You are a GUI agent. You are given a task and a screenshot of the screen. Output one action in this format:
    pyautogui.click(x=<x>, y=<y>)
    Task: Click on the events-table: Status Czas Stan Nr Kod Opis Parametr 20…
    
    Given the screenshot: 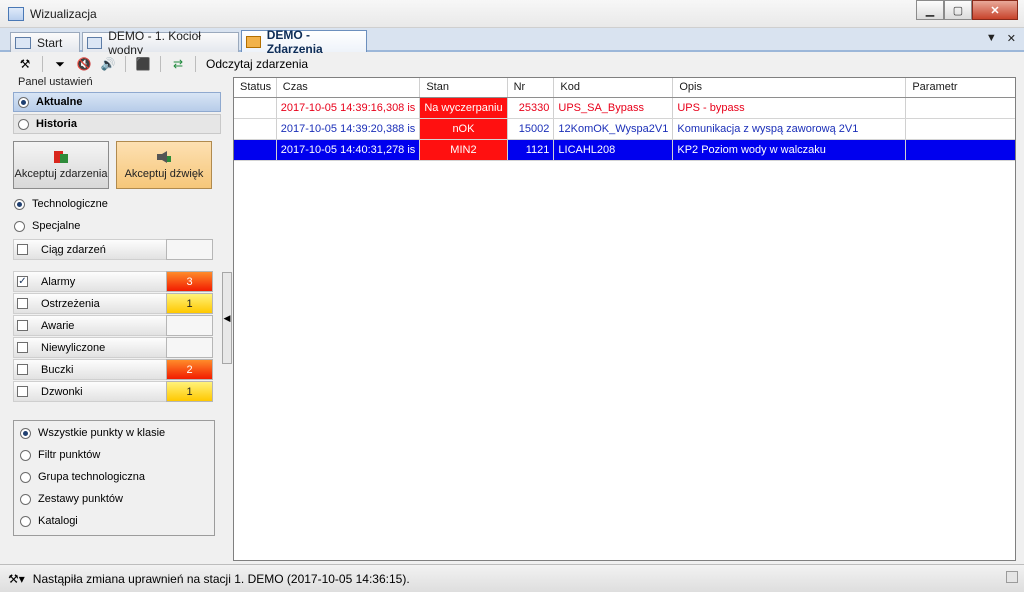 What is the action you would take?
    pyautogui.click(x=624, y=119)
    